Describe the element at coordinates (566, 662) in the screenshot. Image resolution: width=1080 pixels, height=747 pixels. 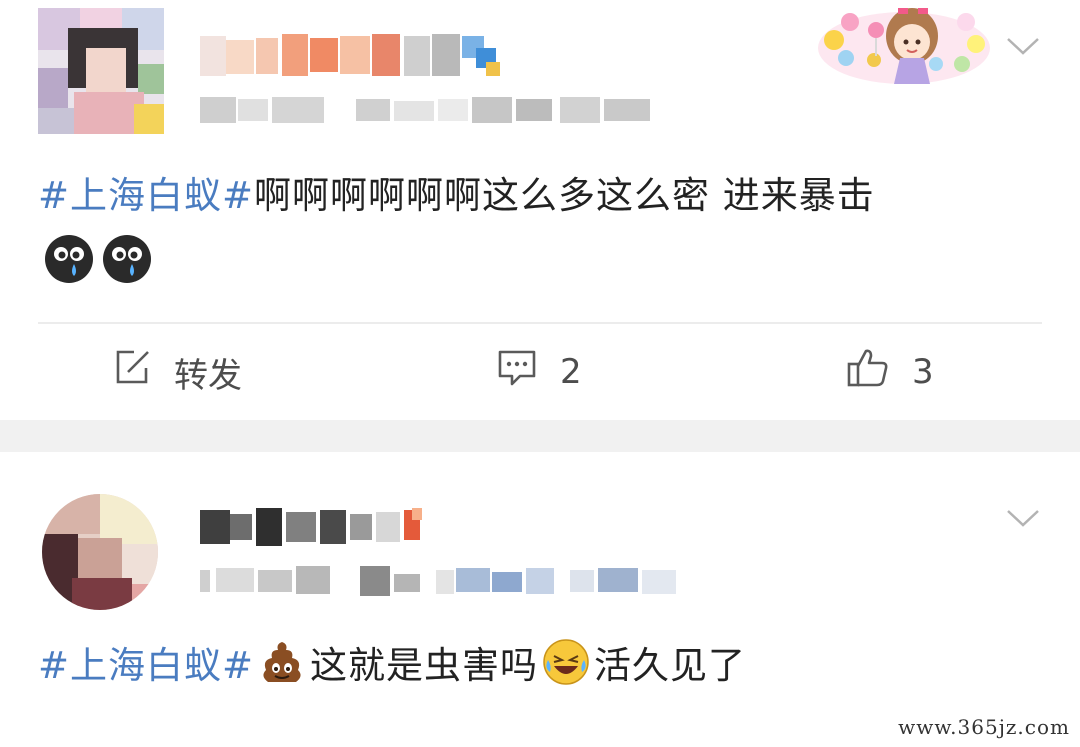
I see `laughing-crying-icon` at that location.